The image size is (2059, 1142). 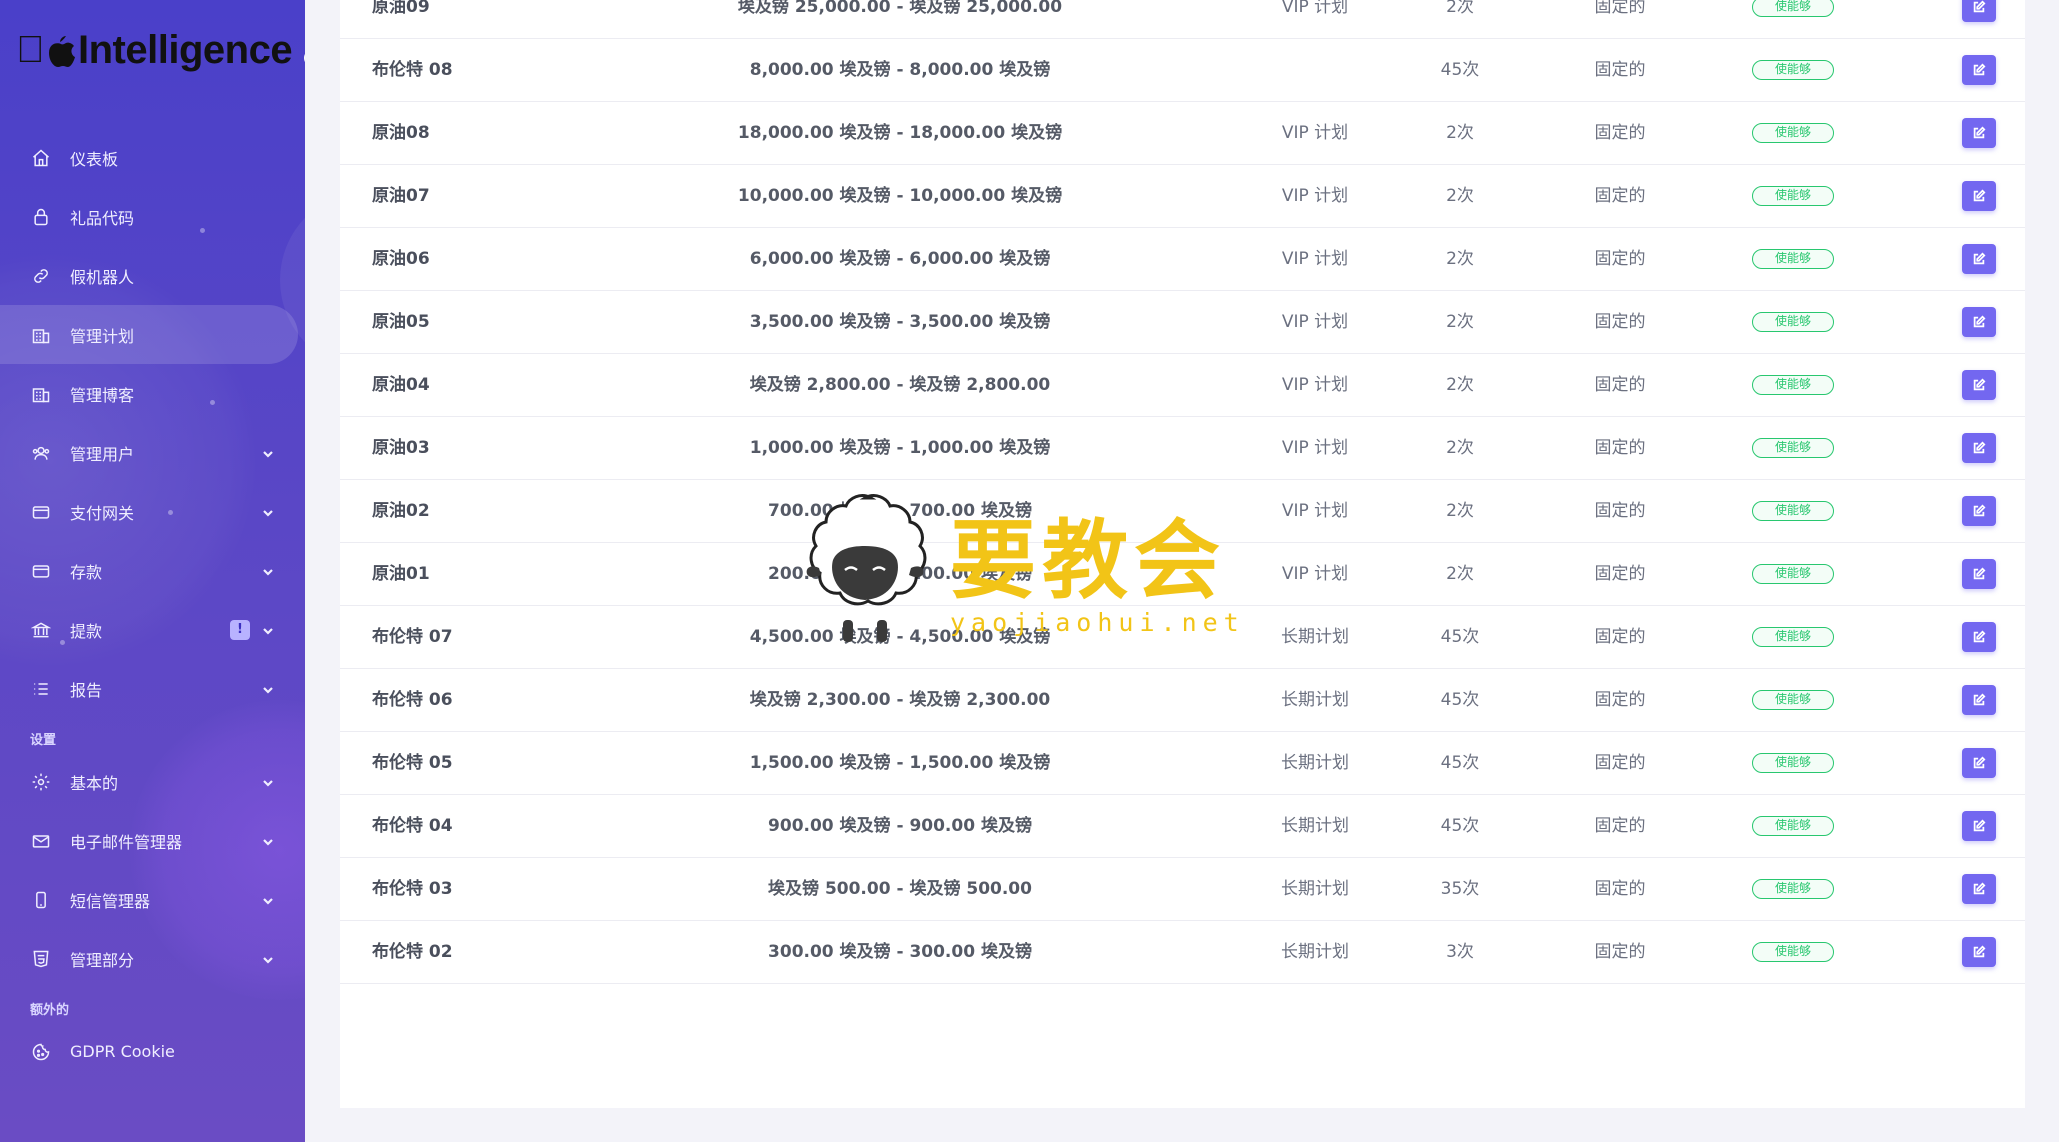 I want to click on sidebar-item-label: GDPR Cookie, so click(x=122, y=1051).